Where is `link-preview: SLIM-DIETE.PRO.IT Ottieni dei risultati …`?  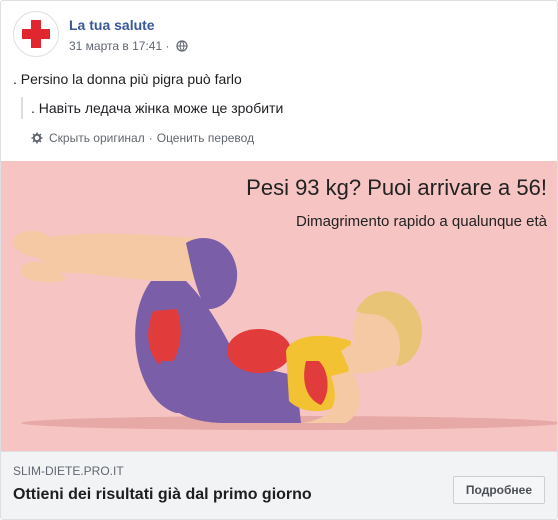 link-preview: SLIM-DIETE.PRO.IT Ottieni dei risultati … is located at coordinates (279, 485).